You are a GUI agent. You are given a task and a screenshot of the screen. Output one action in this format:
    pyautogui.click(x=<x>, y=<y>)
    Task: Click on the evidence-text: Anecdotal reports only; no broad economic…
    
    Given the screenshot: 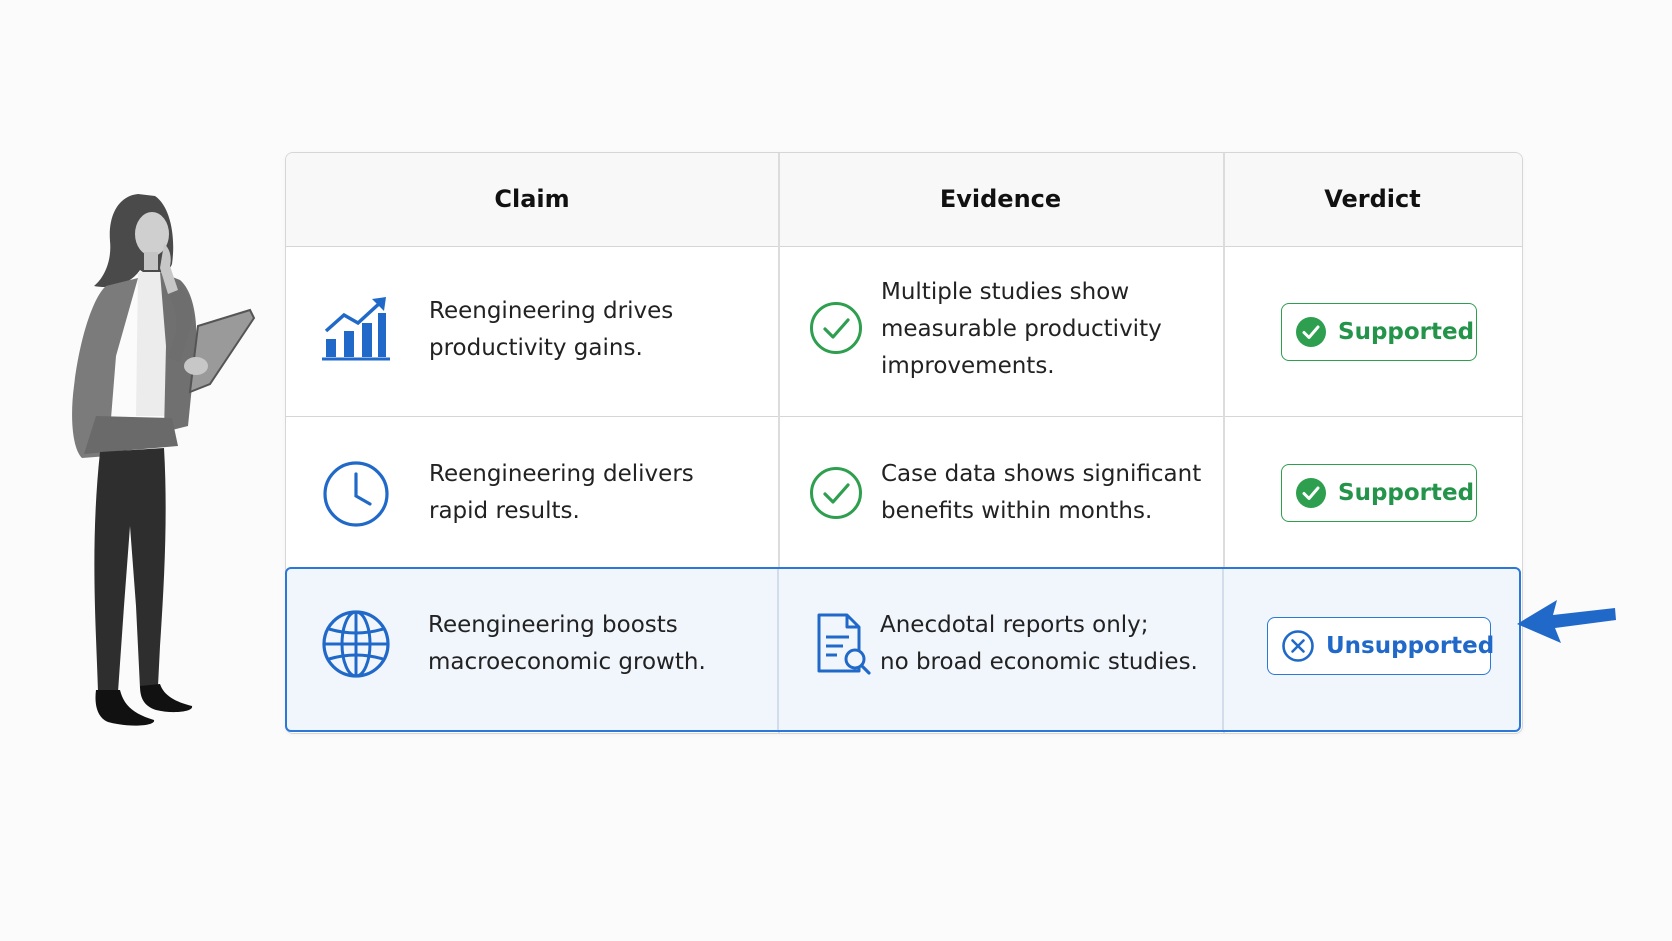 What is the action you would take?
    pyautogui.click(x=1039, y=643)
    